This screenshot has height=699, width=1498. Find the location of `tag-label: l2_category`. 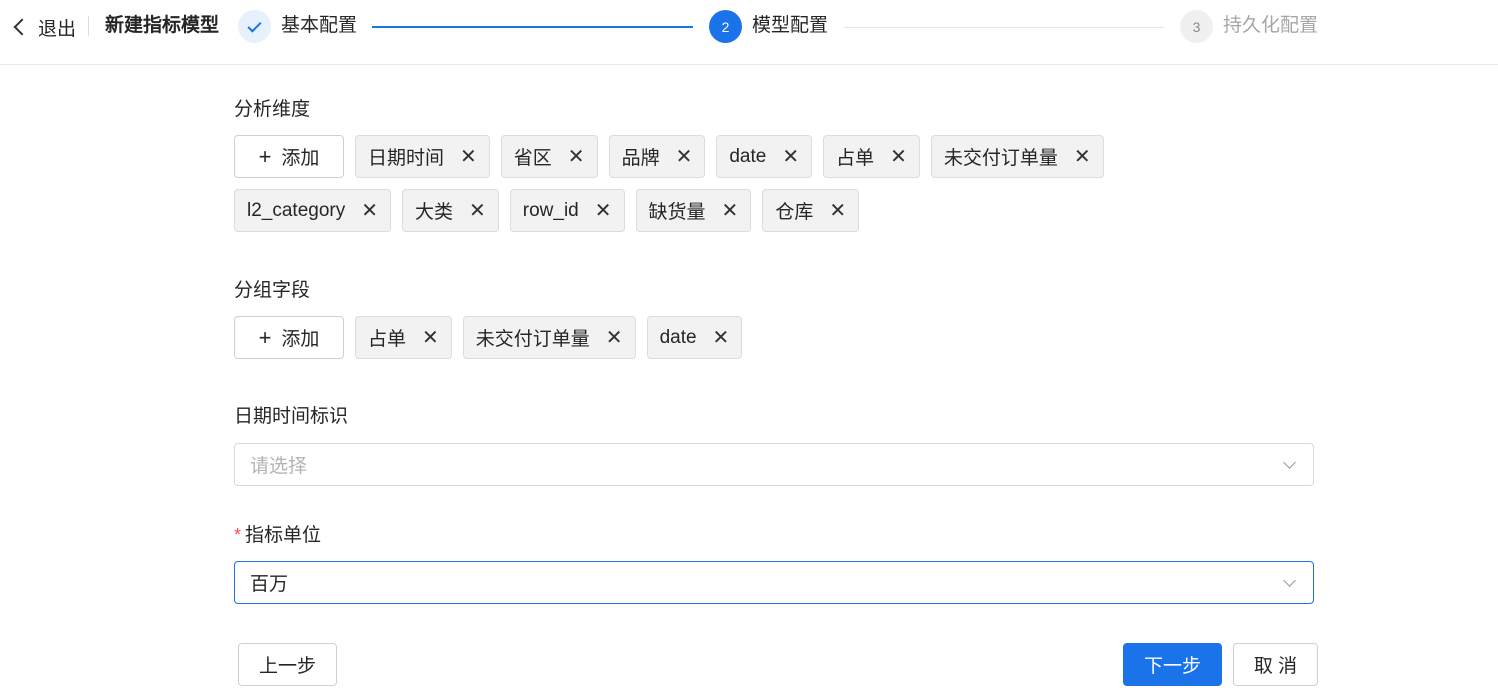

tag-label: l2_category is located at coordinates (296, 210).